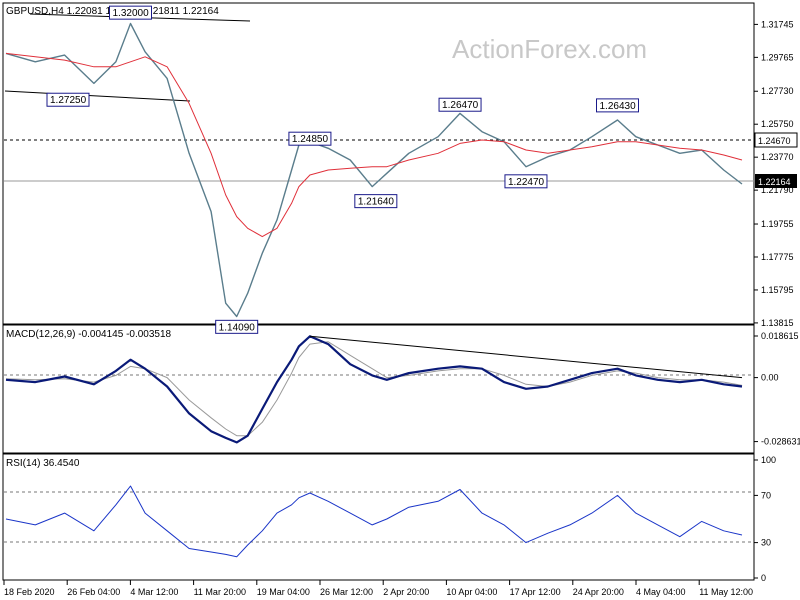 The image size is (800, 600). What do you see at coordinates (661, 592) in the screenshot?
I see `time-axis-label: 4 May 04:00` at bounding box center [661, 592].